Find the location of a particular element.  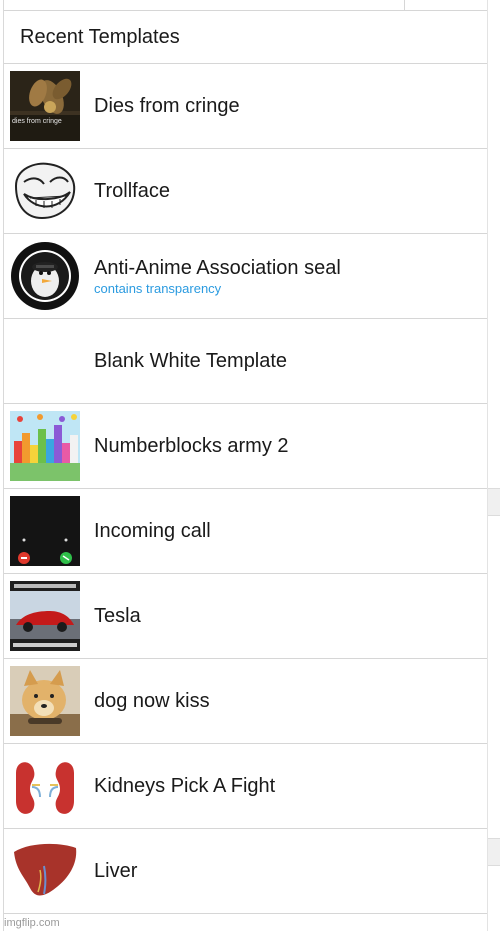

liver-thumbnail-icon is located at coordinates (45, 871).